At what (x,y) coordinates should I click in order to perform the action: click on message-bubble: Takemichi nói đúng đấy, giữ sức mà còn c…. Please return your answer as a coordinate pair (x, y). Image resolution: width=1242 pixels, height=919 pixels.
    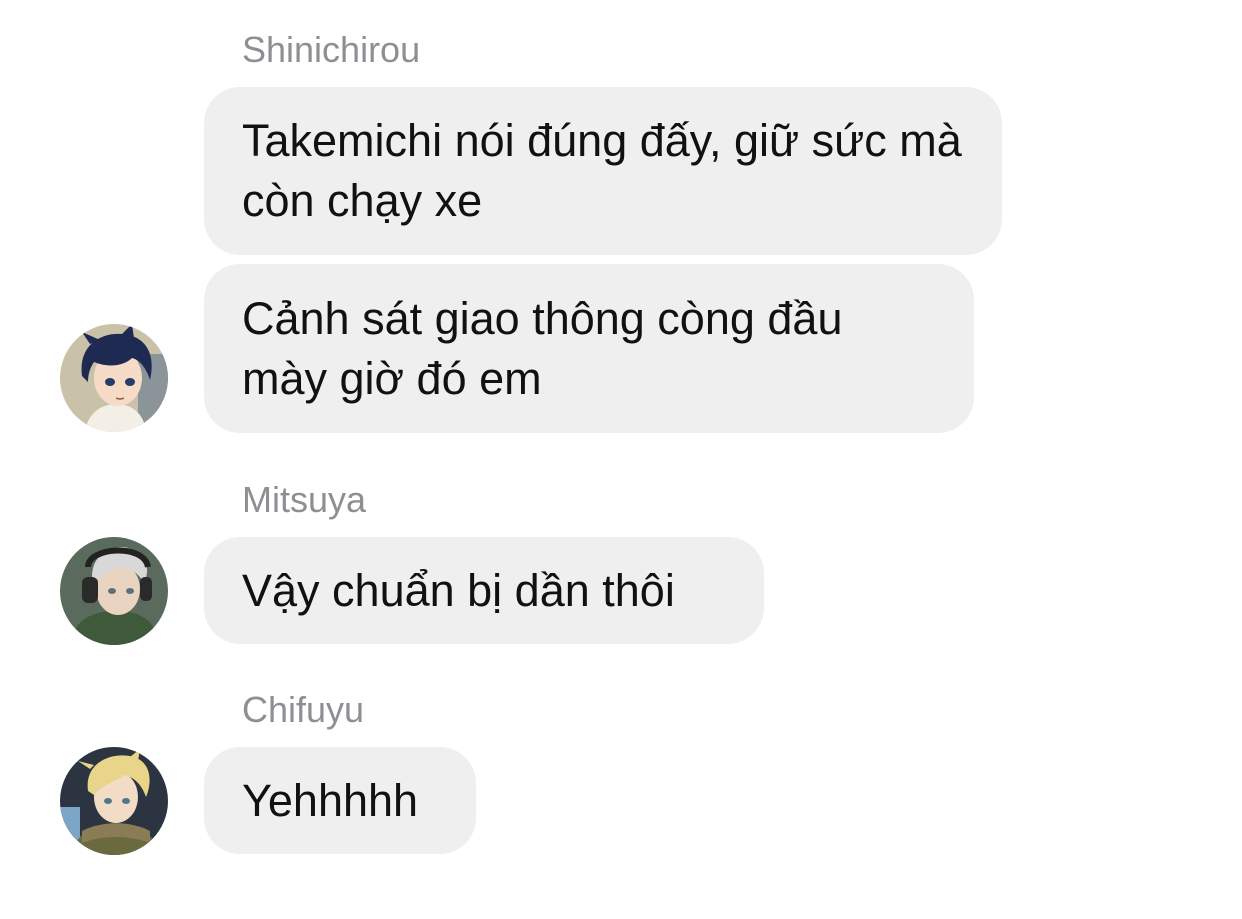
    Looking at the image, I should click on (603, 171).